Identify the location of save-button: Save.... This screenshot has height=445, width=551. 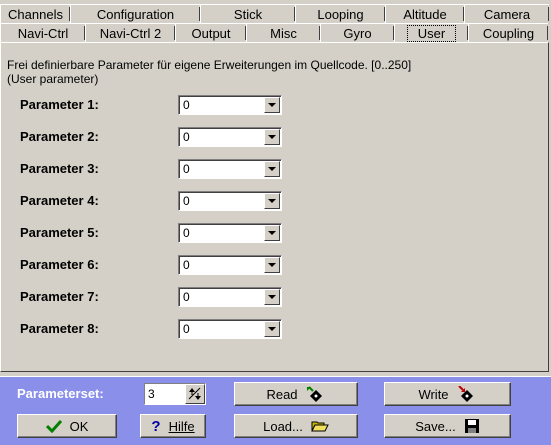
(447, 426).